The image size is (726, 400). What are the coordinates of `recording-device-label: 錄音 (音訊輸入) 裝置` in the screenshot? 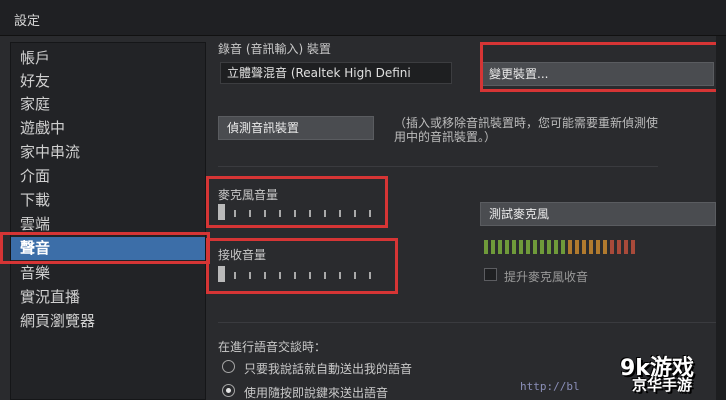 It's located at (274, 49).